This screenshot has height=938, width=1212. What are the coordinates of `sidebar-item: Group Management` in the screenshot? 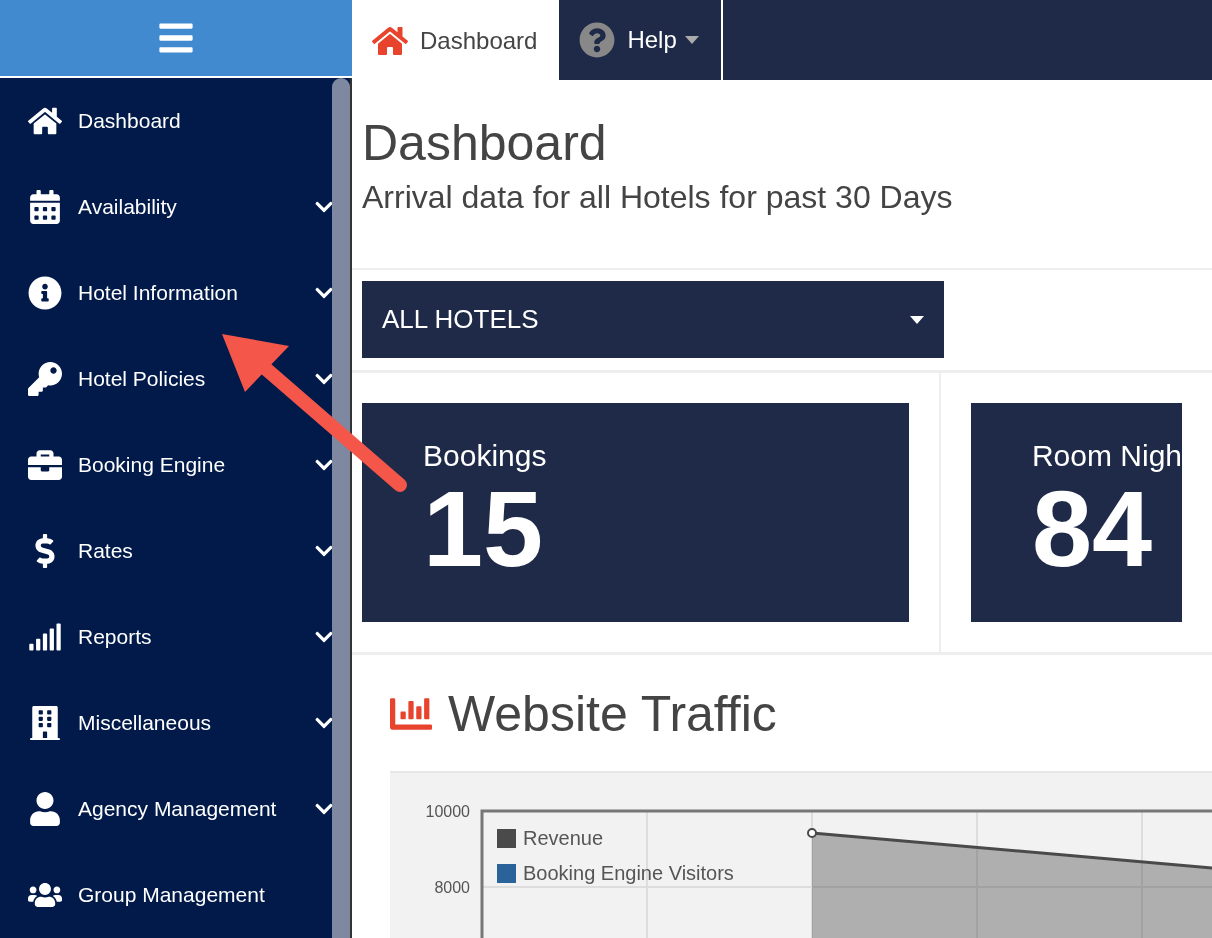 It's located at (166, 895).